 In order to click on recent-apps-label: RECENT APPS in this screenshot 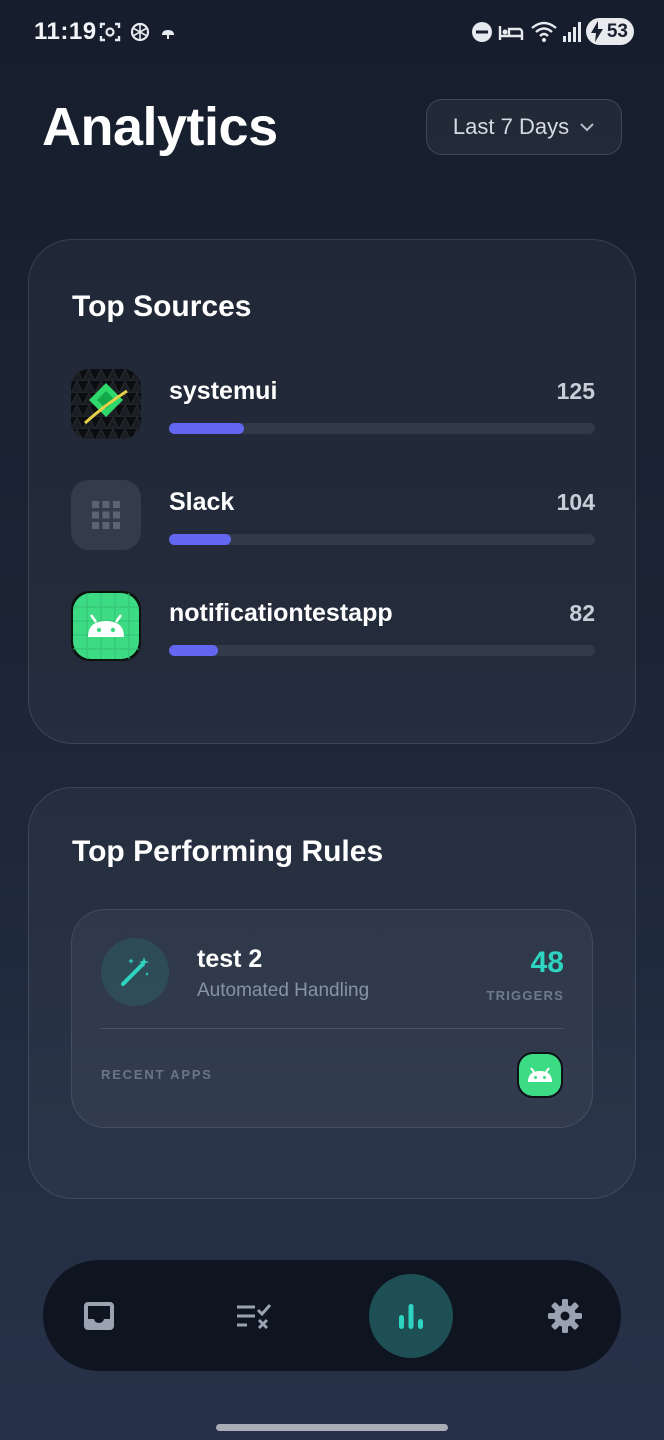, I will do `click(157, 1074)`.